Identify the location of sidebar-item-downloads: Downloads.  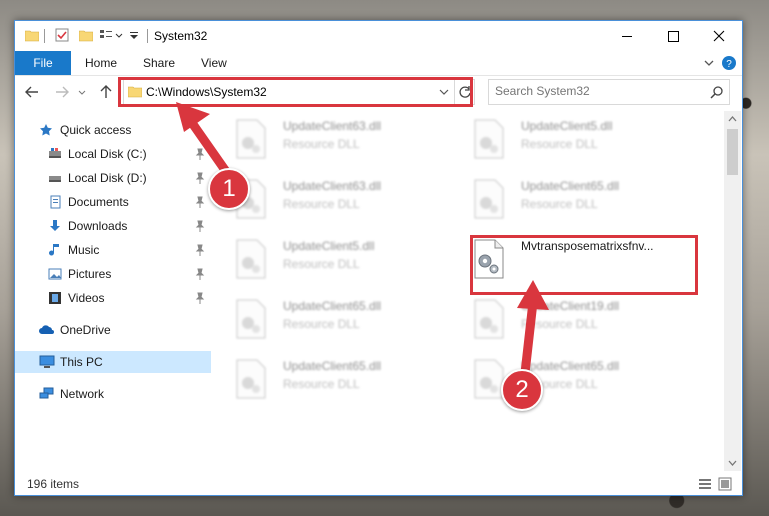
(113, 226).